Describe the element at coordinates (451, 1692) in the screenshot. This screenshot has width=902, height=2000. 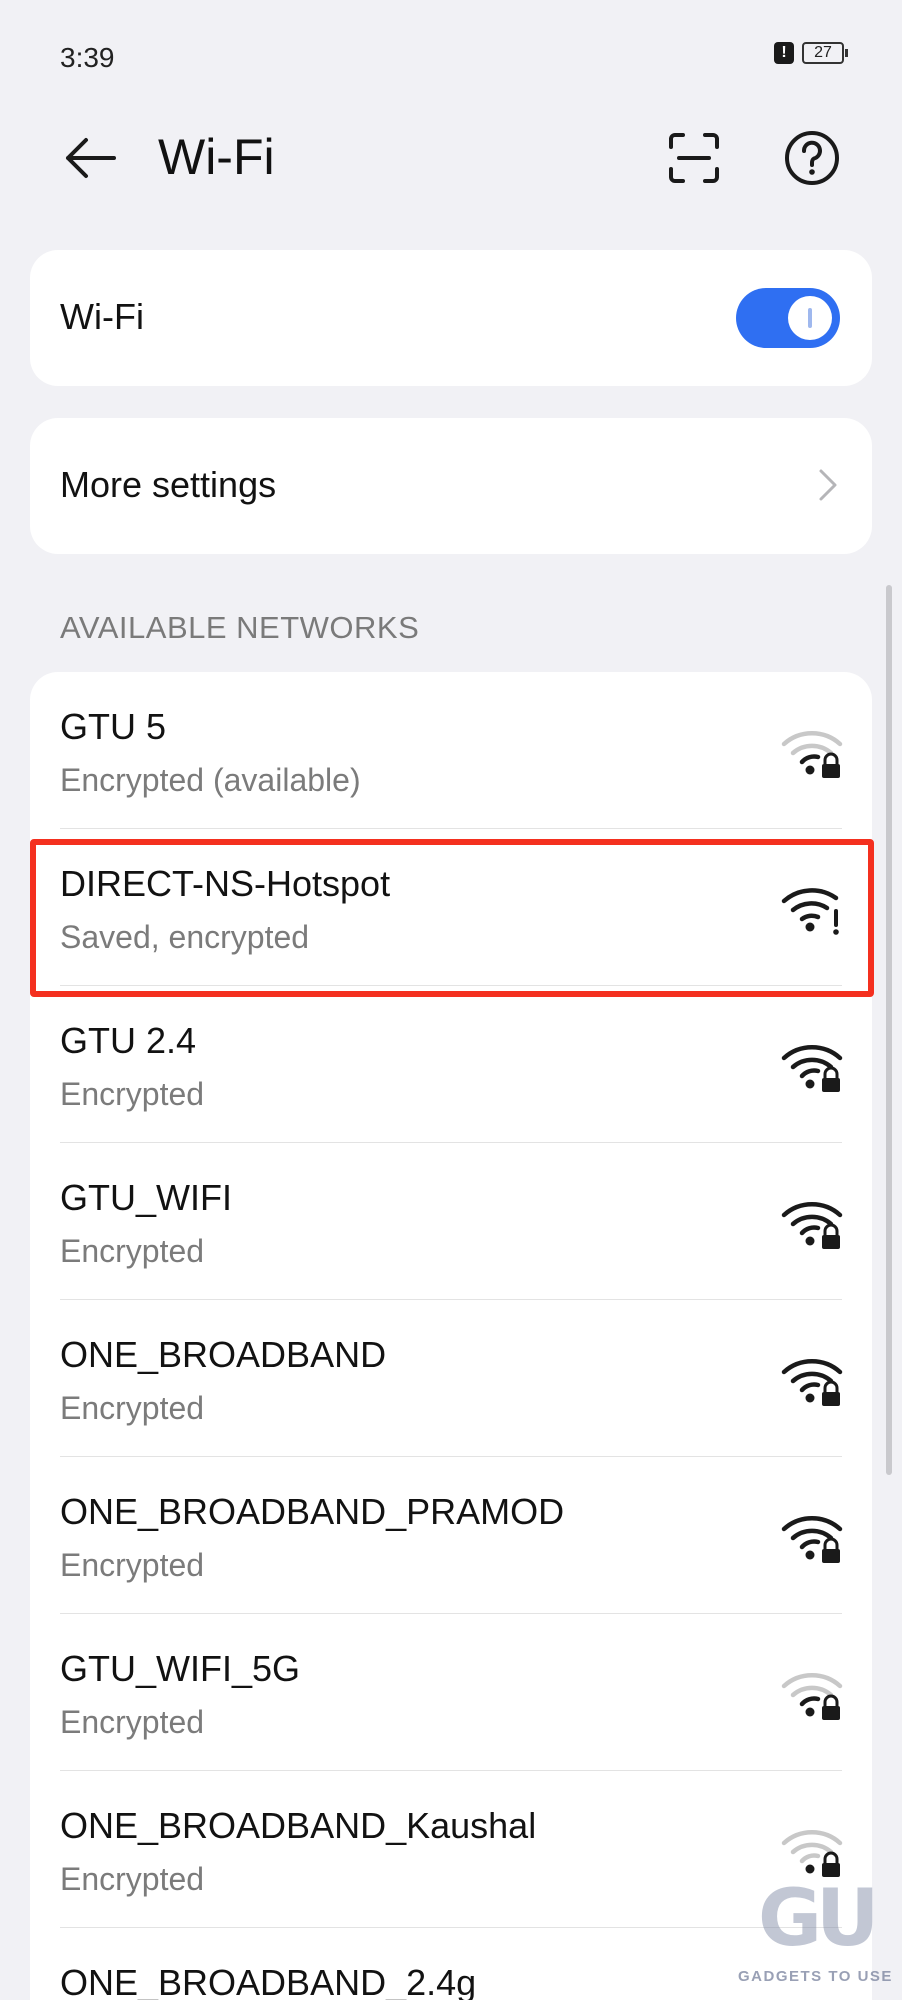
I see `network-item: GTU_WIFI_5G Encrypted` at that location.